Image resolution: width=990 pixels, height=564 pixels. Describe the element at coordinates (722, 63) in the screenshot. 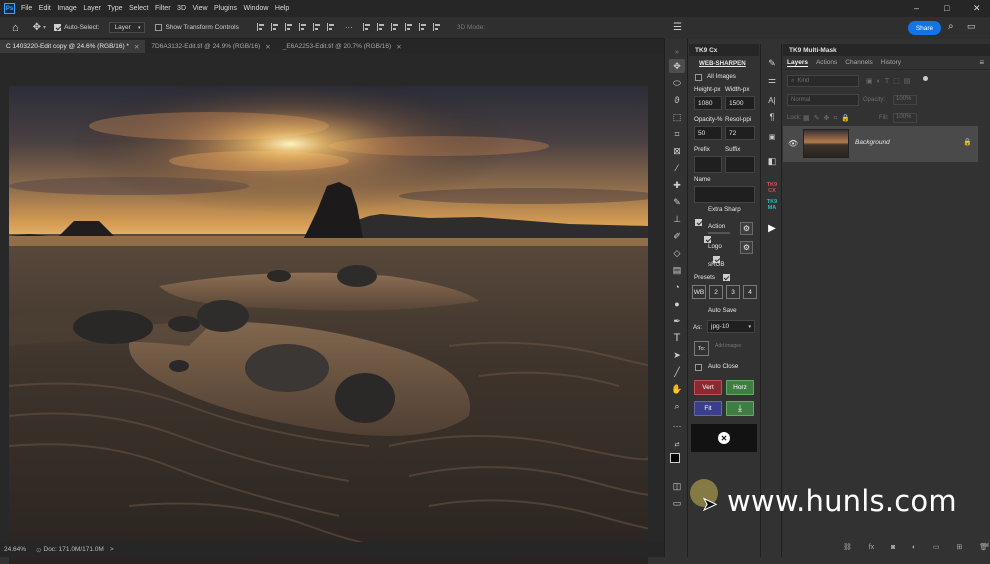

I see `web-sharpen-link: WEB-SHARPEN` at that location.